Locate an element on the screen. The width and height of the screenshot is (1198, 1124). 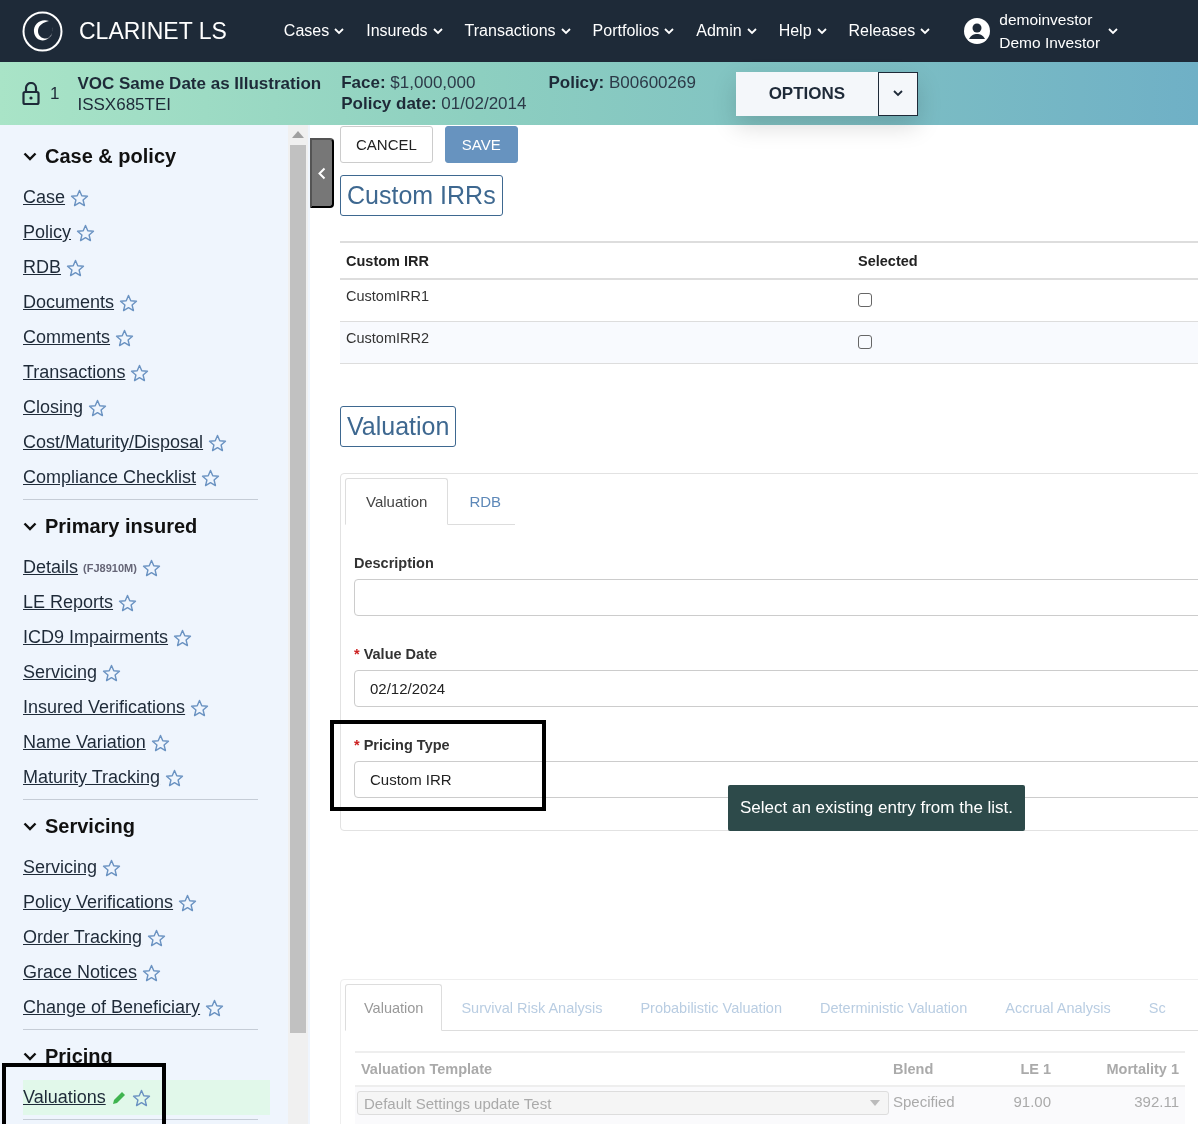
case-title: VOC Same Date as Illustration is located at coordinates (199, 83).